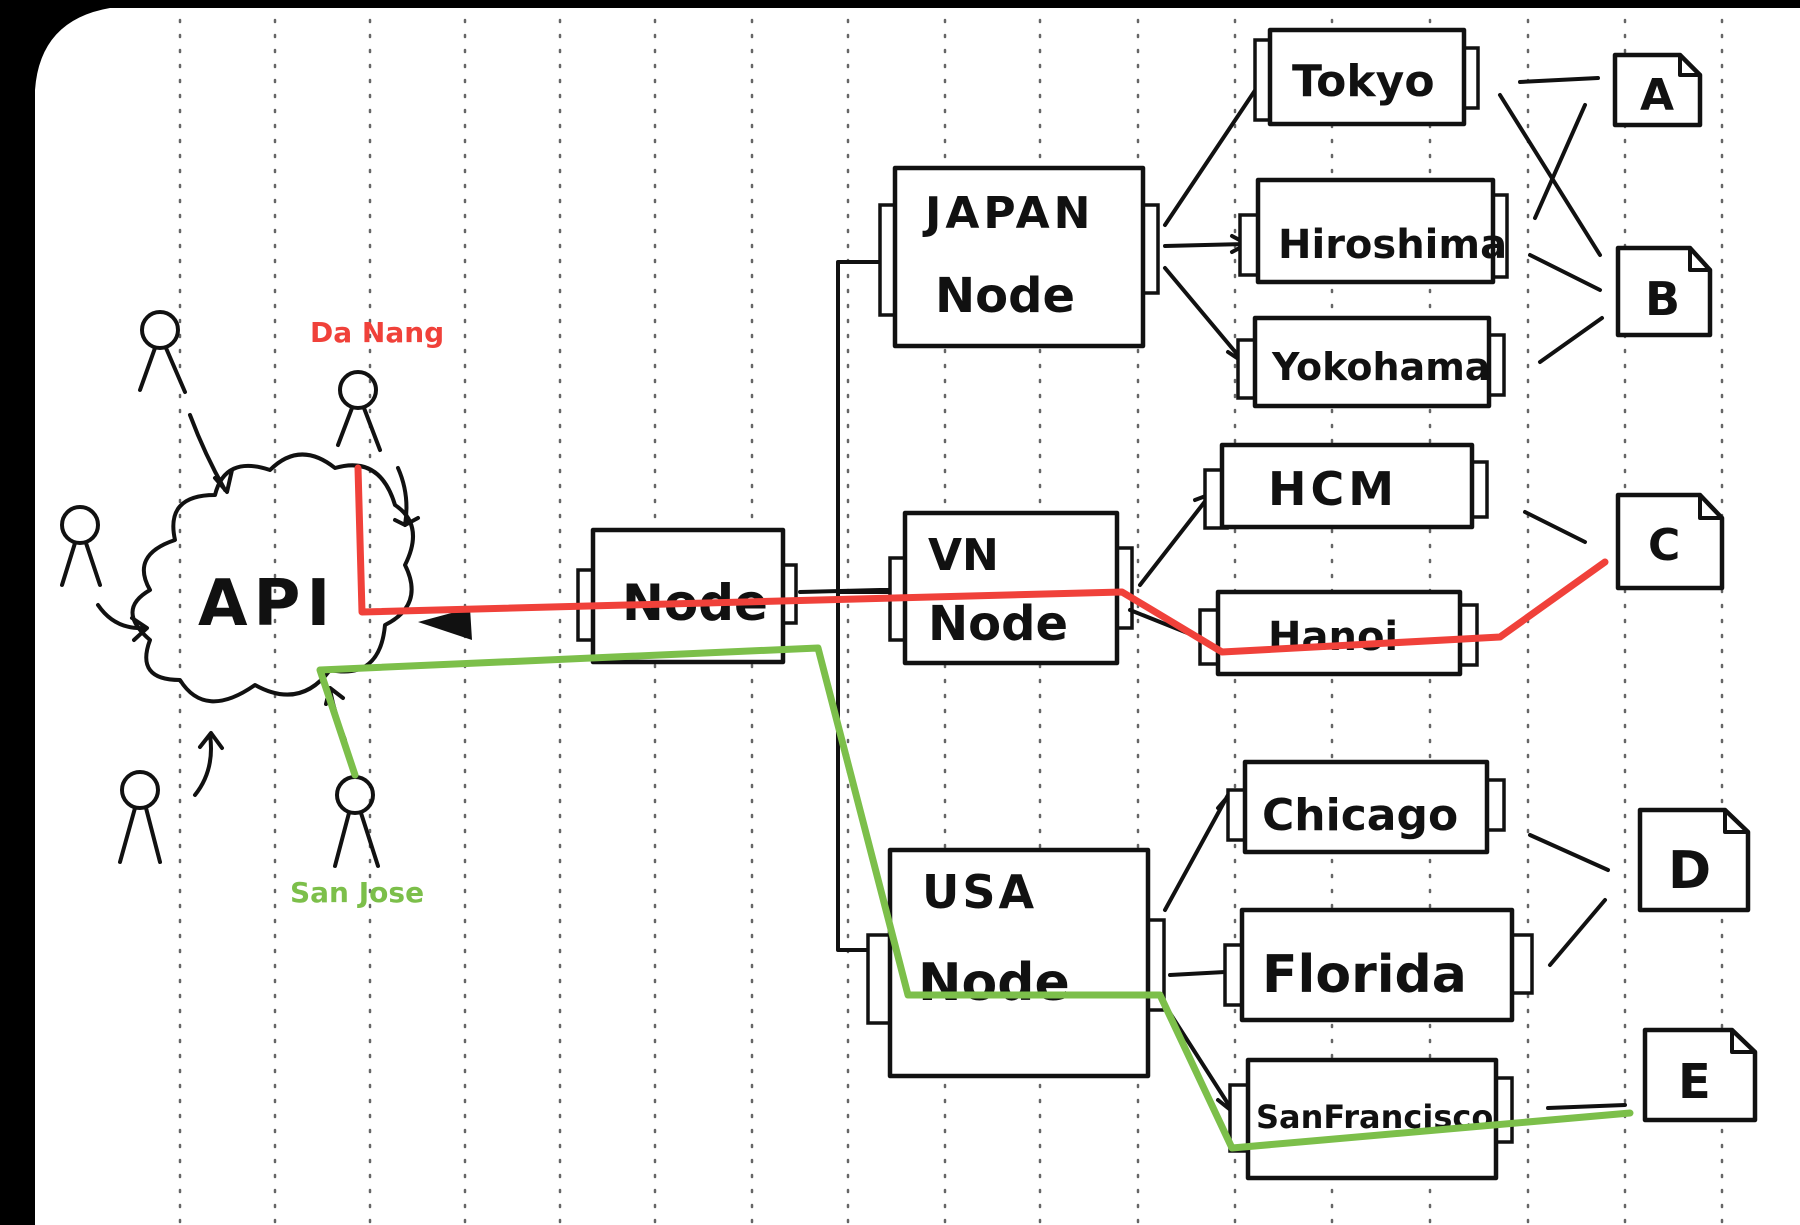 The height and width of the screenshot is (1225, 1800). What do you see at coordinates (963, 555) in the screenshot?
I see `region-vn-line1: VN` at bounding box center [963, 555].